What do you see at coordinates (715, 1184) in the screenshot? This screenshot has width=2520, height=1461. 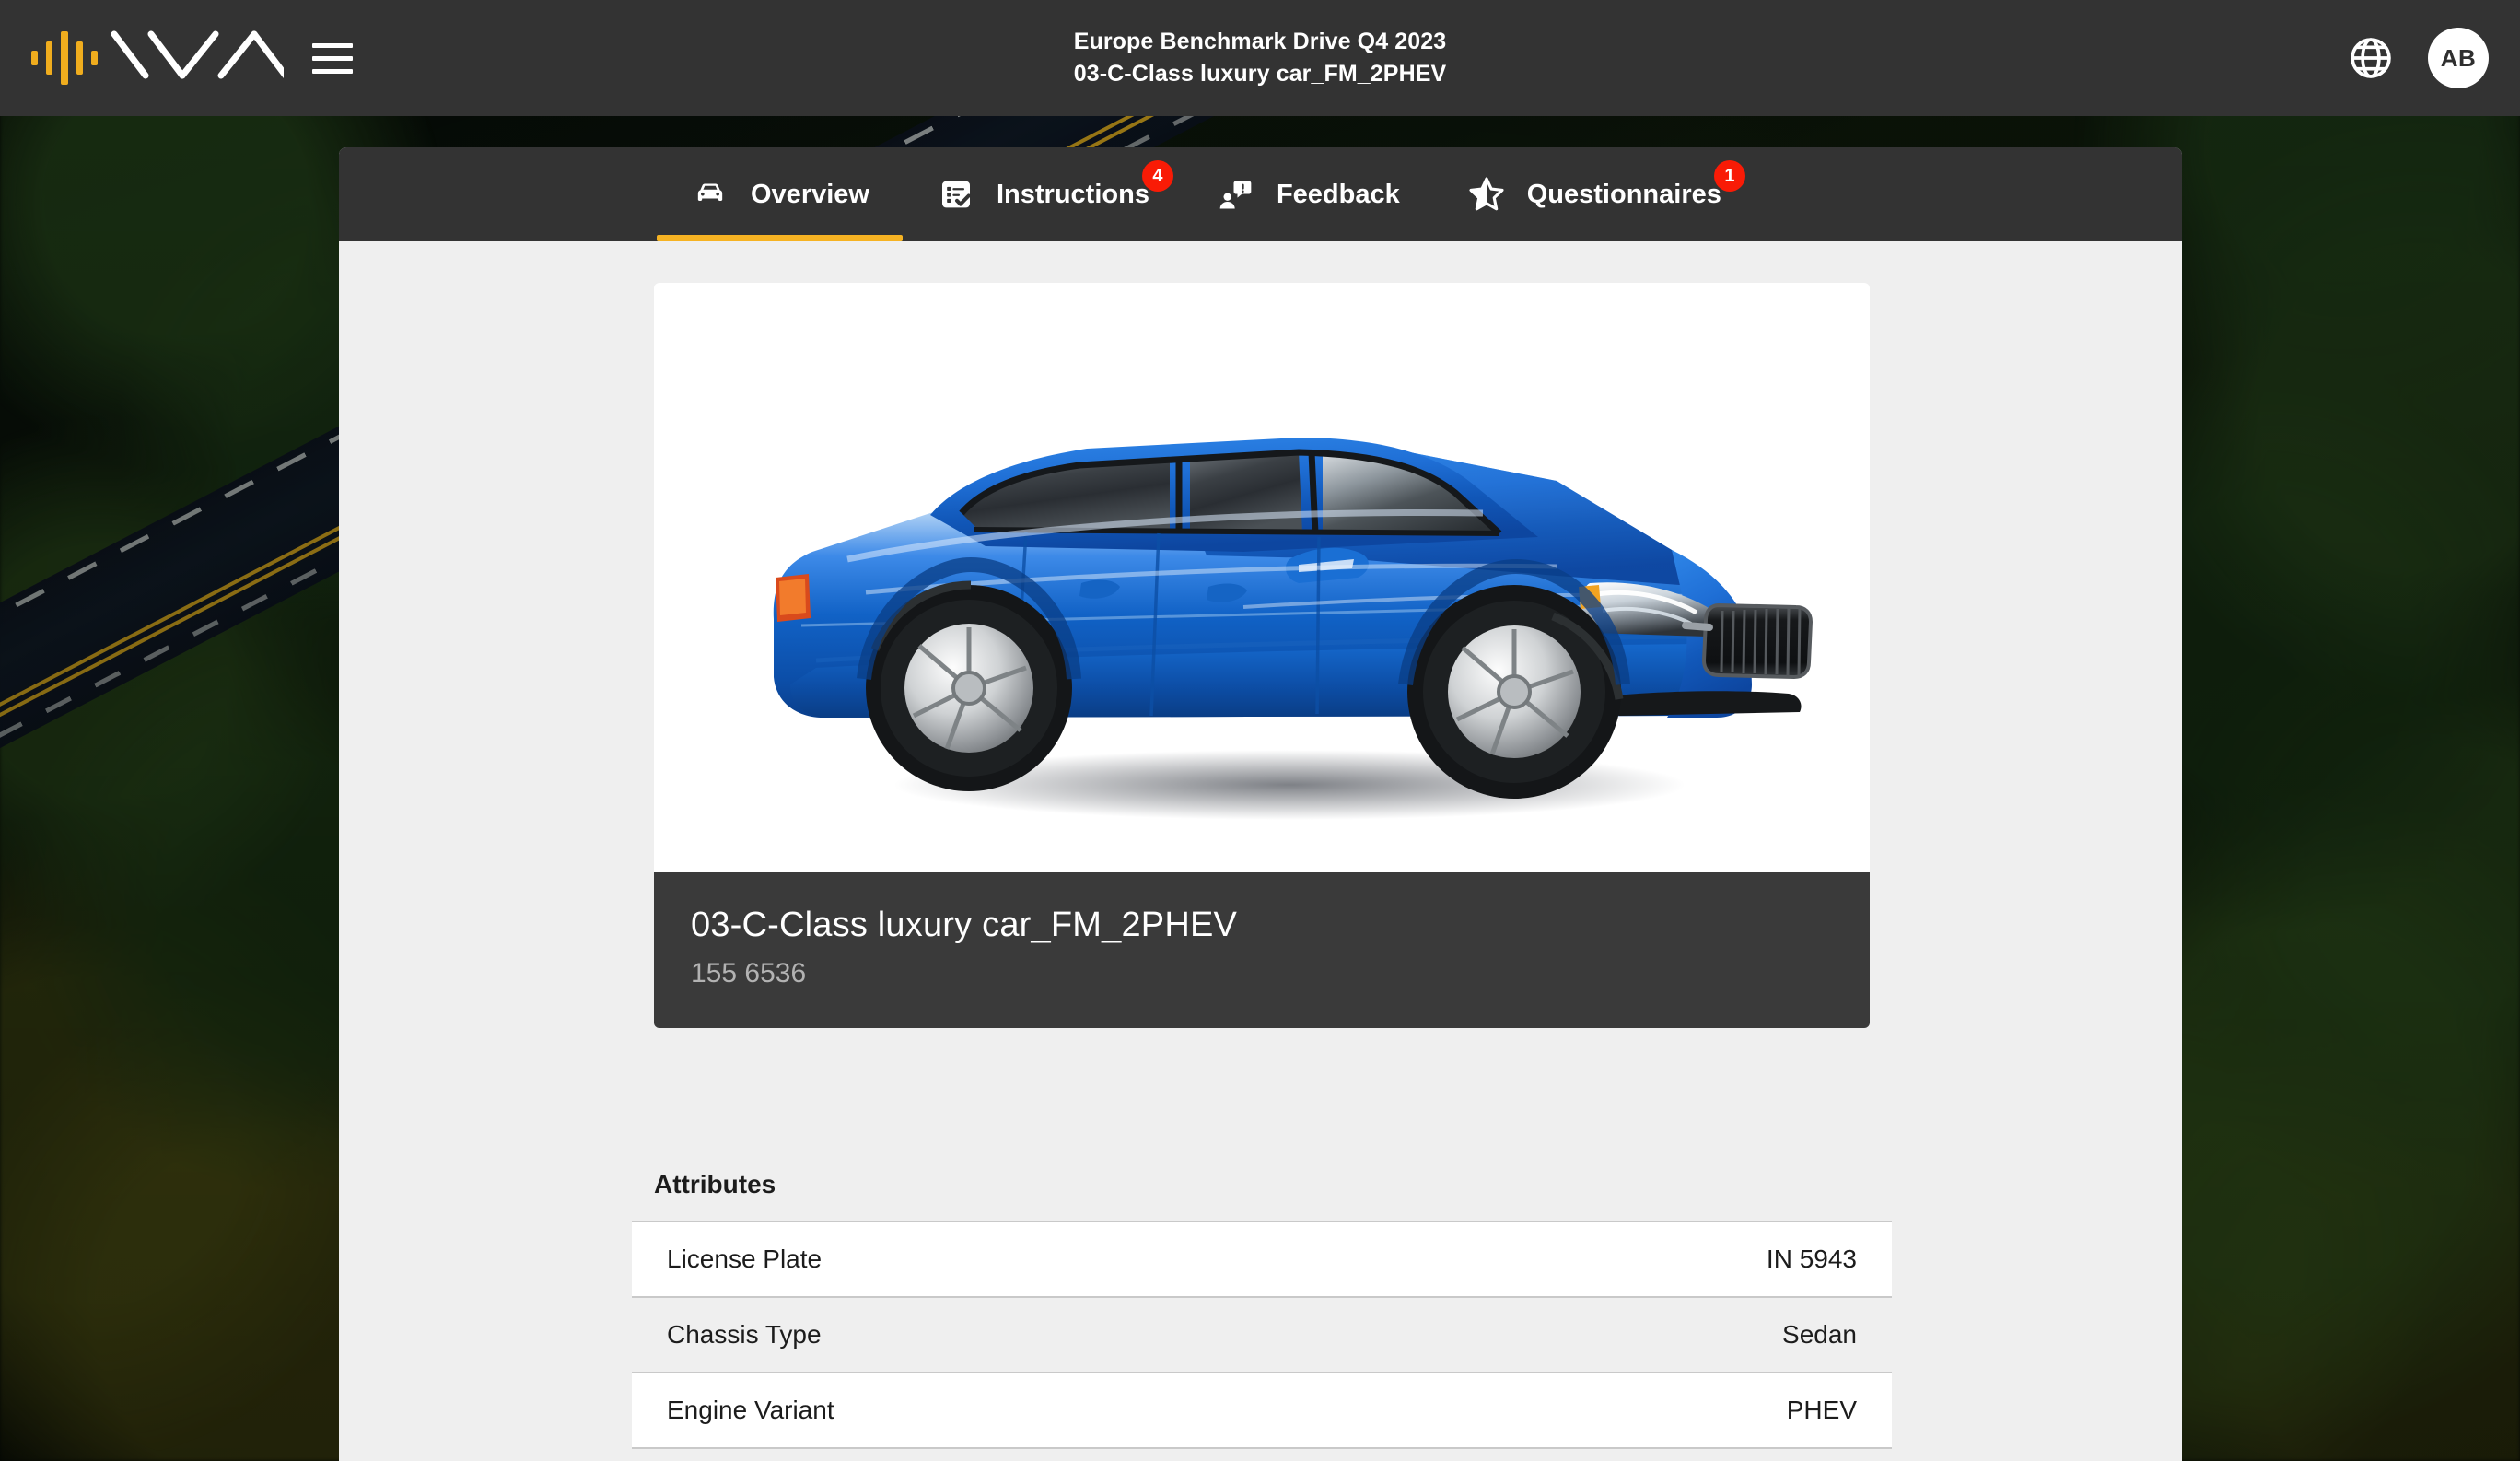 I see `attributes-heading: Attributes` at bounding box center [715, 1184].